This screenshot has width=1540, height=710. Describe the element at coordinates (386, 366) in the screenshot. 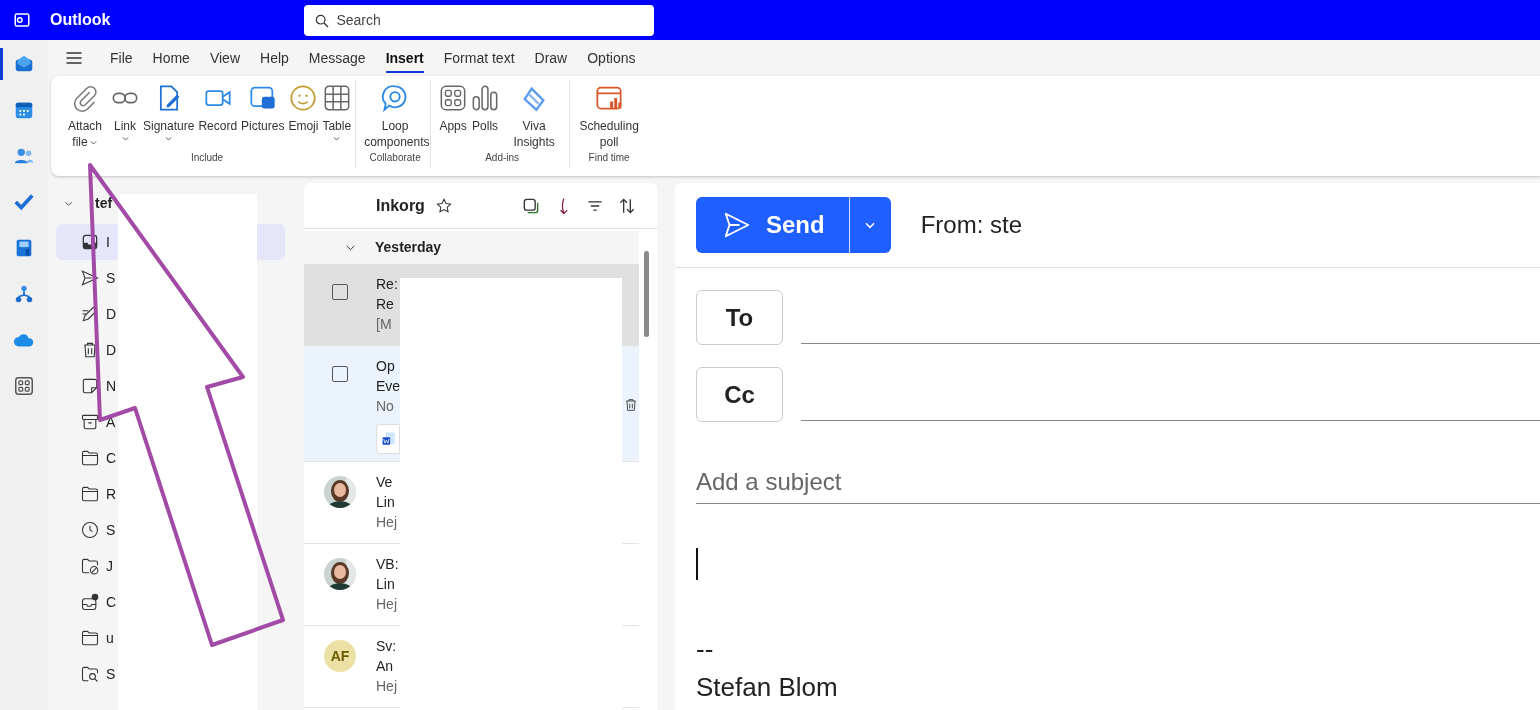

I see `message-subject: Op` at that location.